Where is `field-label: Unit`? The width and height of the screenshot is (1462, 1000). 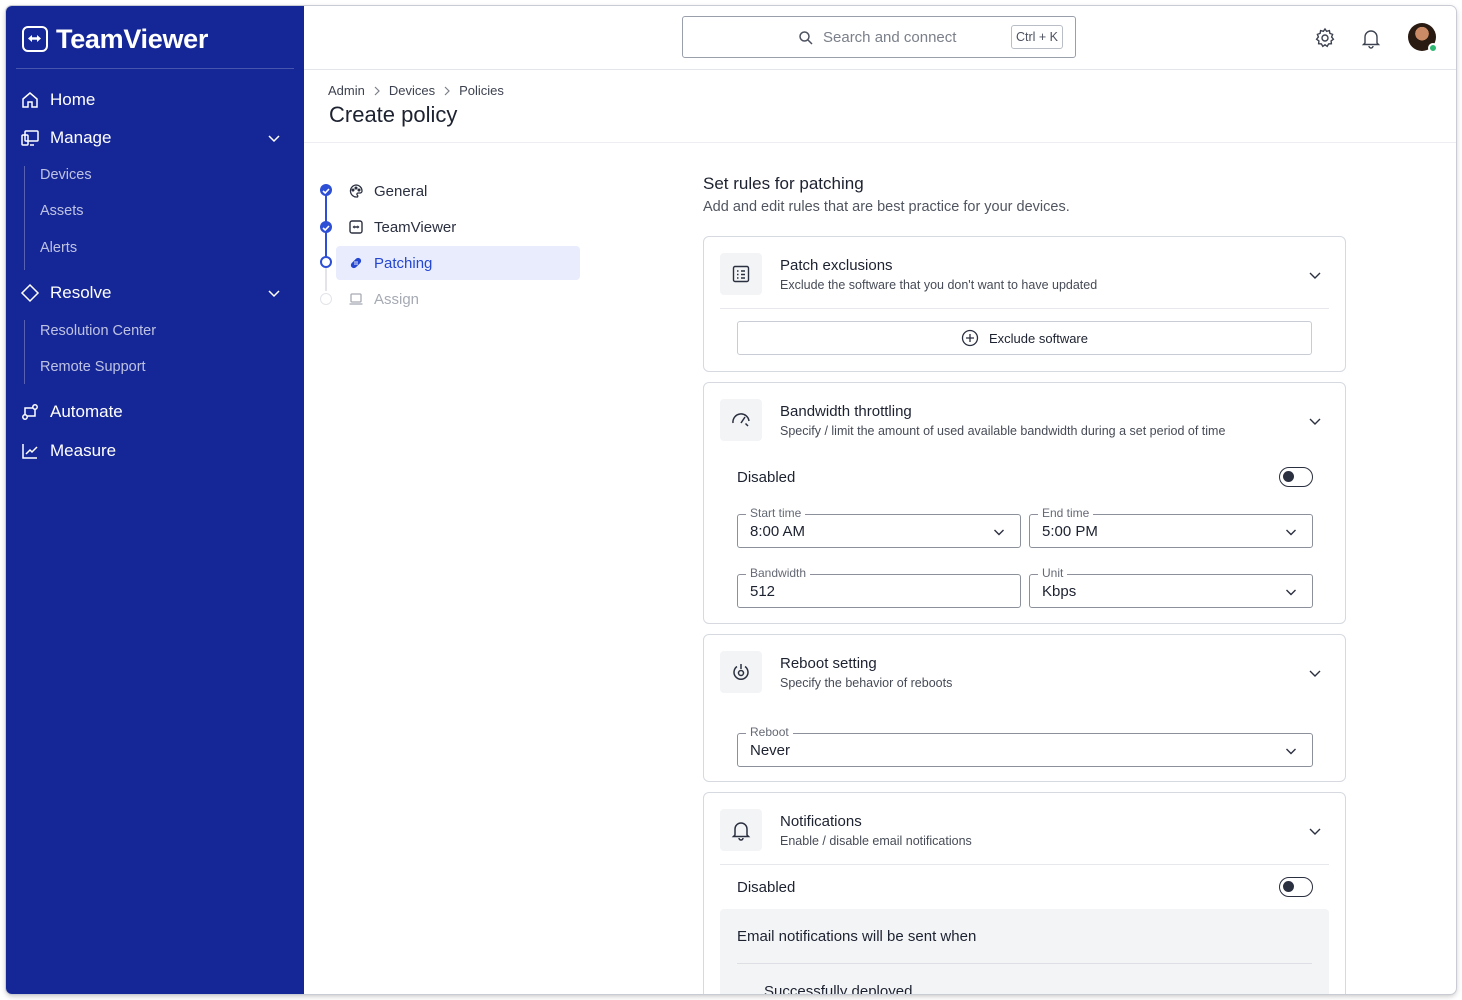
field-label: Unit is located at coordinates (1053, 573).